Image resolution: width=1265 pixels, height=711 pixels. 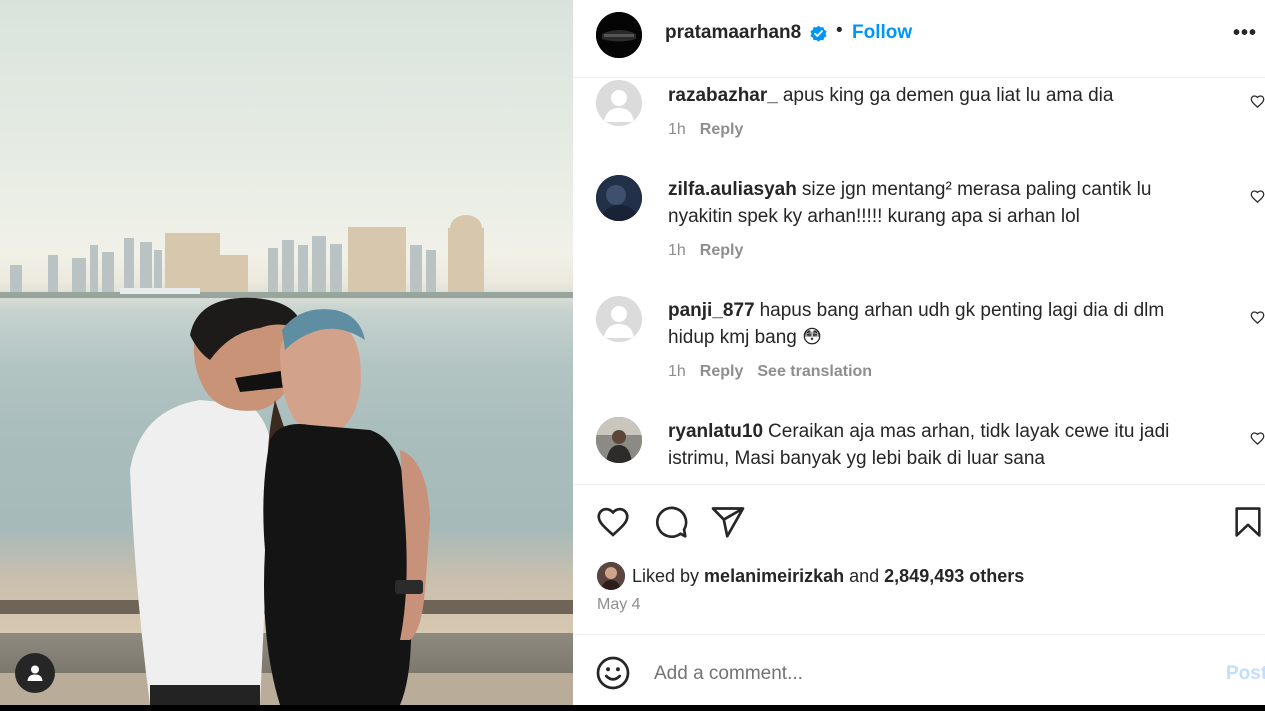 I want to click on see-translation-button: See translation, so click(x=814, y=371).